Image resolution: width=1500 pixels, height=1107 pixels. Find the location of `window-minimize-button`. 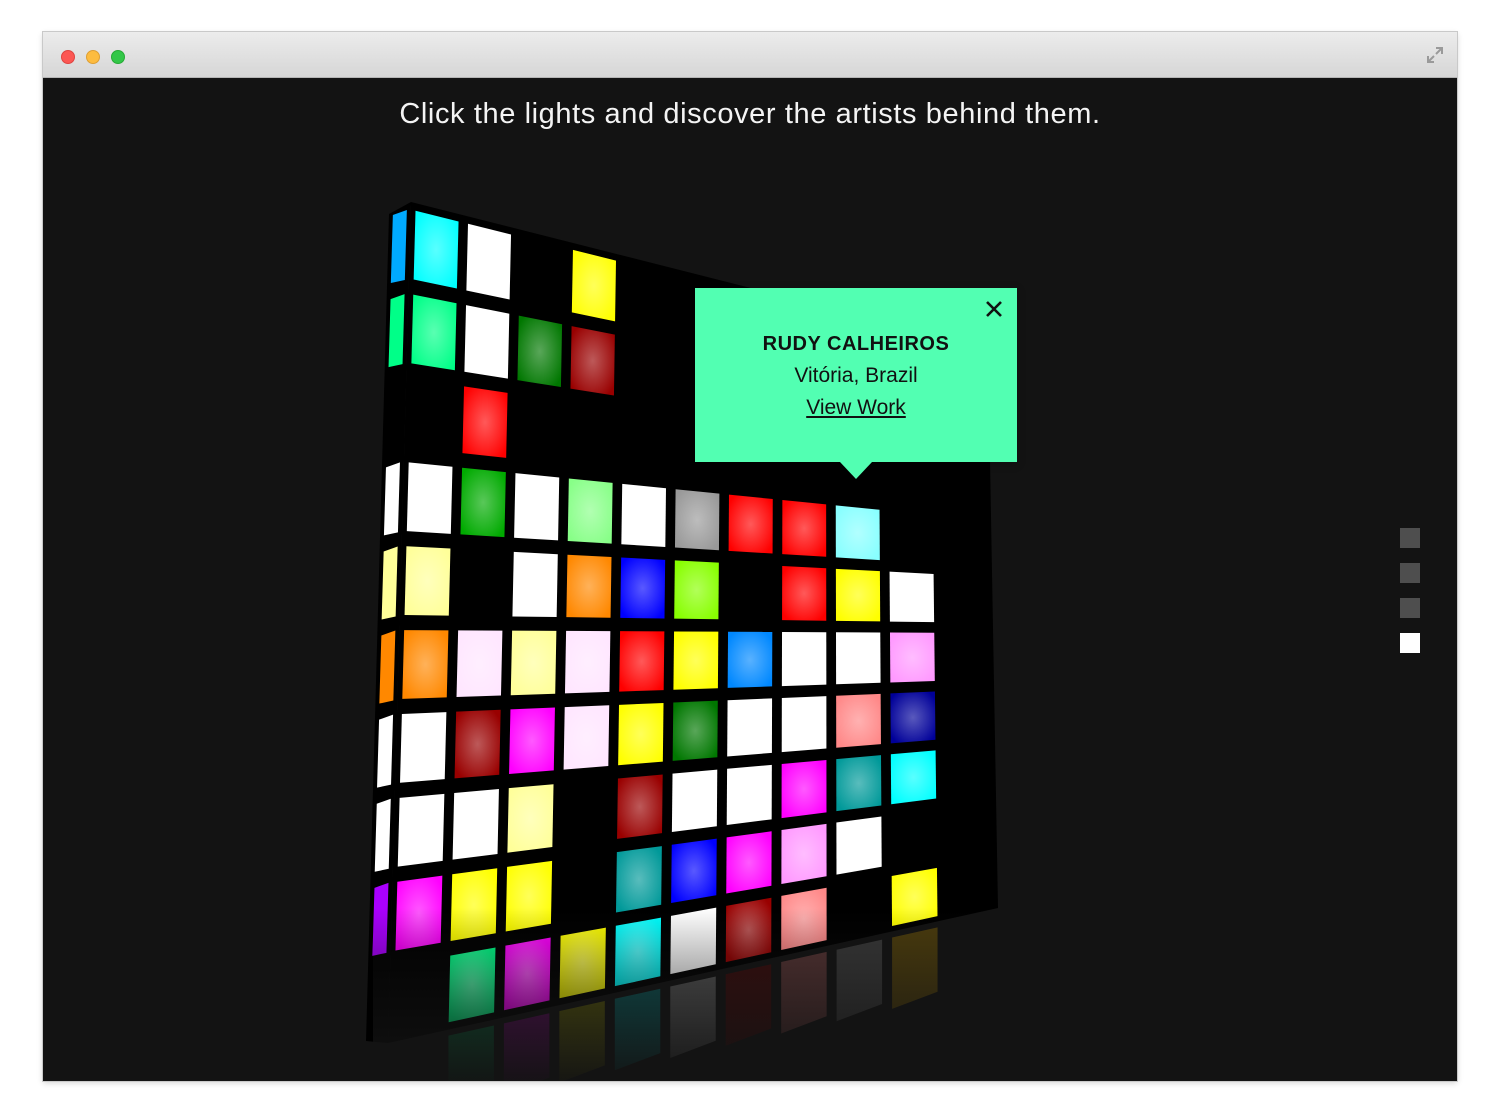

window-minimize-button is located at coordinates (93, 57).